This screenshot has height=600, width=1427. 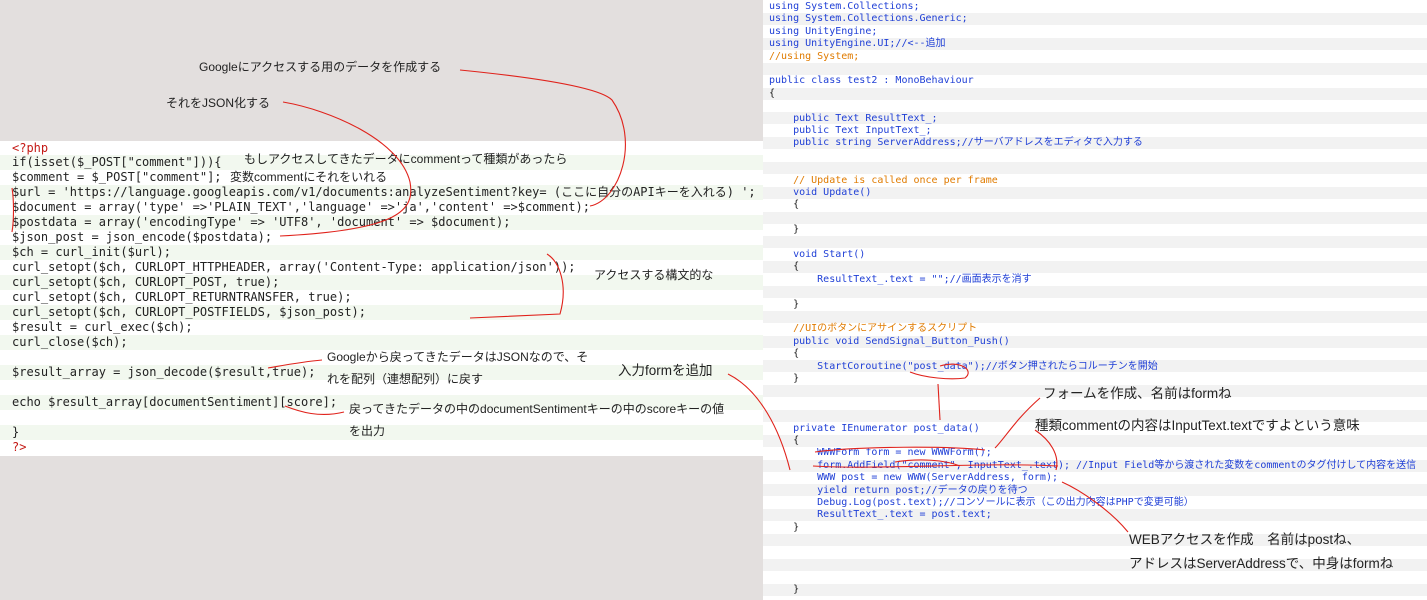 I want to click on note-comment-kind: 種類commentの内容はInputText.textですよという意味, so click(x=1197, y=425).